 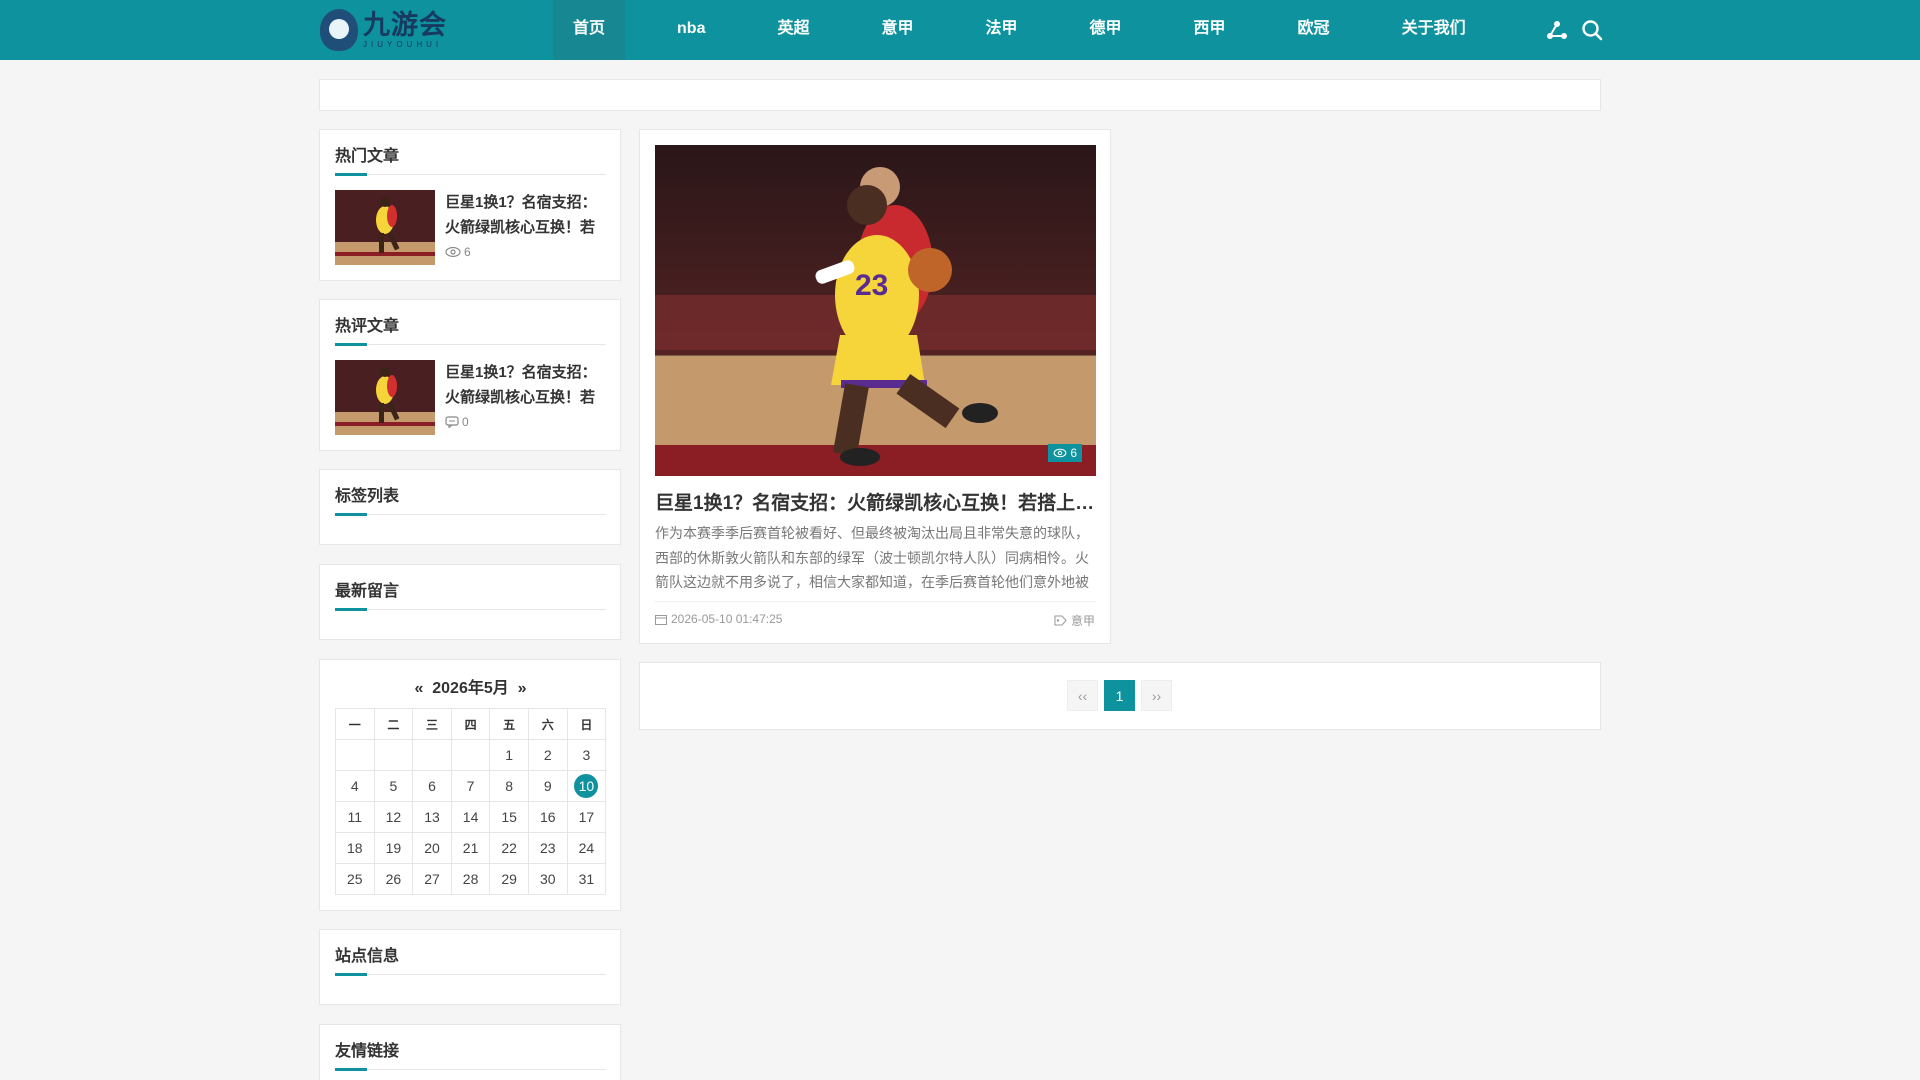 I want to click on nav-item-home: 首页, so click(x=589, y=30).